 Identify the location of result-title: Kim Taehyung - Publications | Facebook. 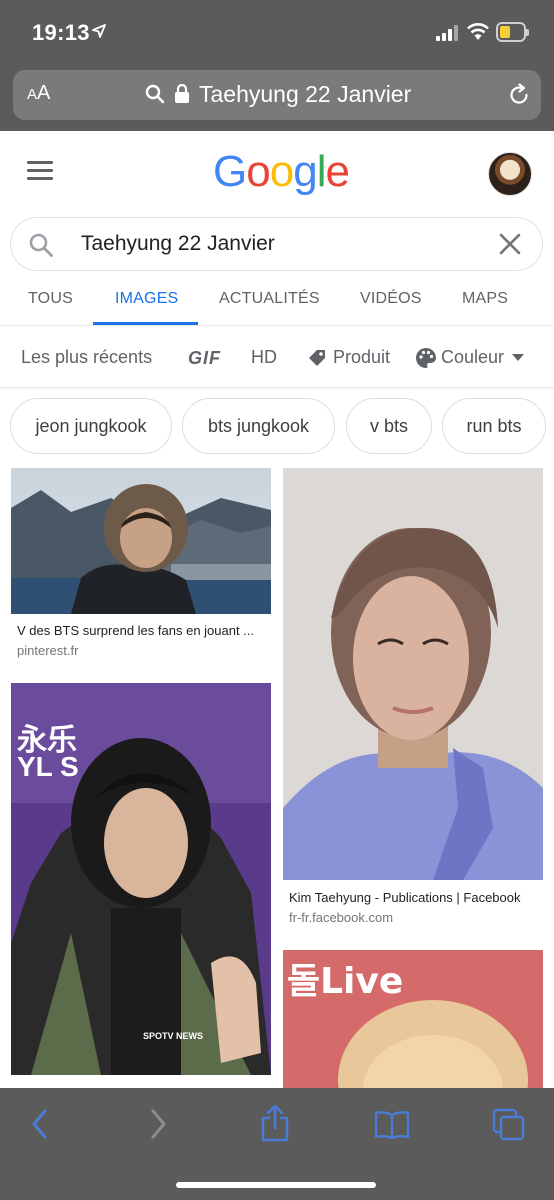
(415, 897).